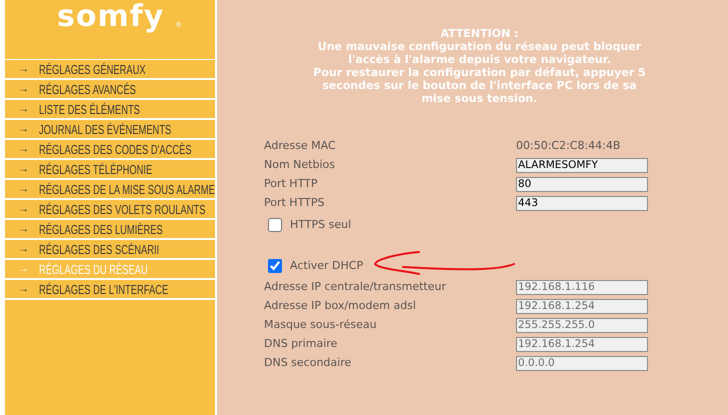 The width and height of the screenshot is (728, 415). I want to click on warning-text: ATTENTION :, so click(479, 33).